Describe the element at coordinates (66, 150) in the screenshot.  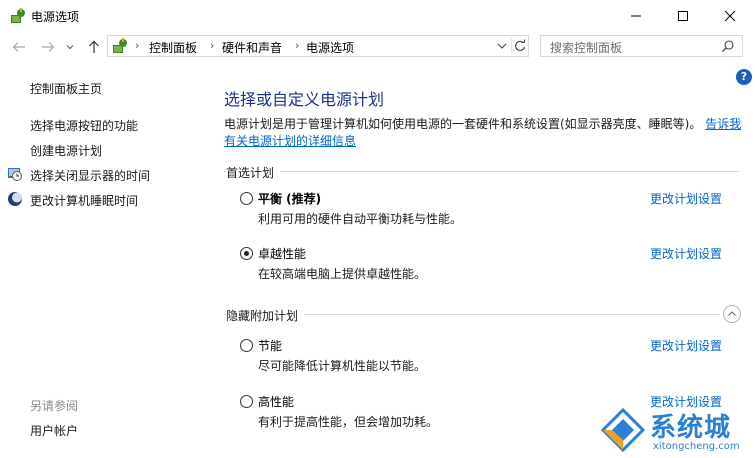
I see `sidebar-create-power-plan: 创建电源计划` at that location.